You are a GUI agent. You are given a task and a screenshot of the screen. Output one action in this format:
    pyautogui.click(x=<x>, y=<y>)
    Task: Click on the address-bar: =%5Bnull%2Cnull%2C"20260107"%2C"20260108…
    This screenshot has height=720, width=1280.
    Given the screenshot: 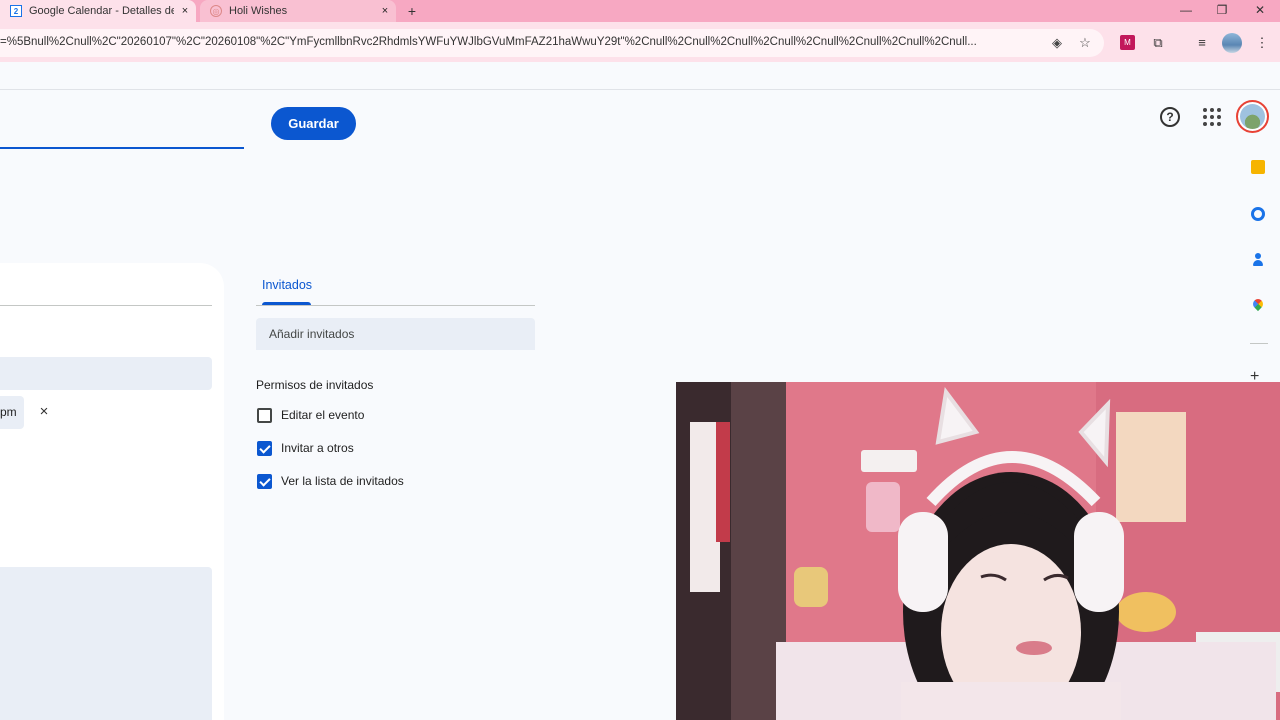 What is the action you would take?
    pyautogui.click(x=552, y=43)
    